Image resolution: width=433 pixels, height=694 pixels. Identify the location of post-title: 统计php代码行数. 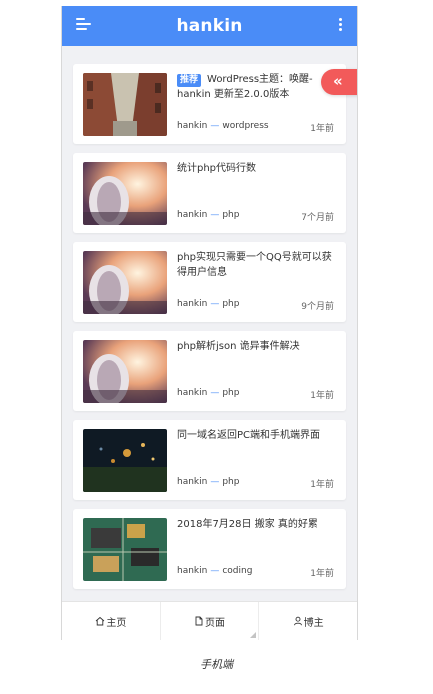
(258, 168).